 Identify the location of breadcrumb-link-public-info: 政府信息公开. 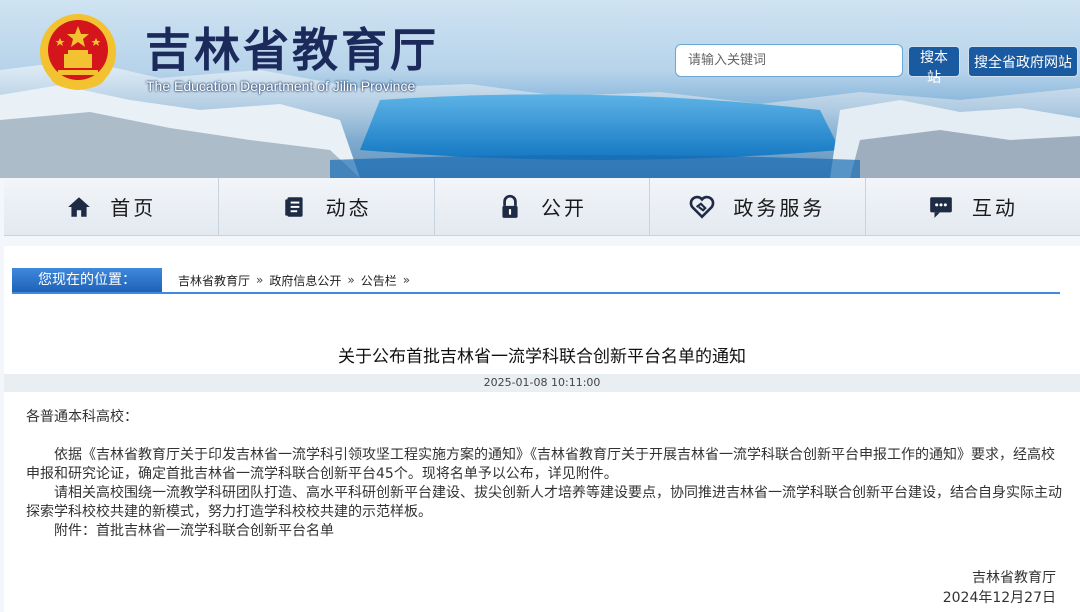
(305, 280).